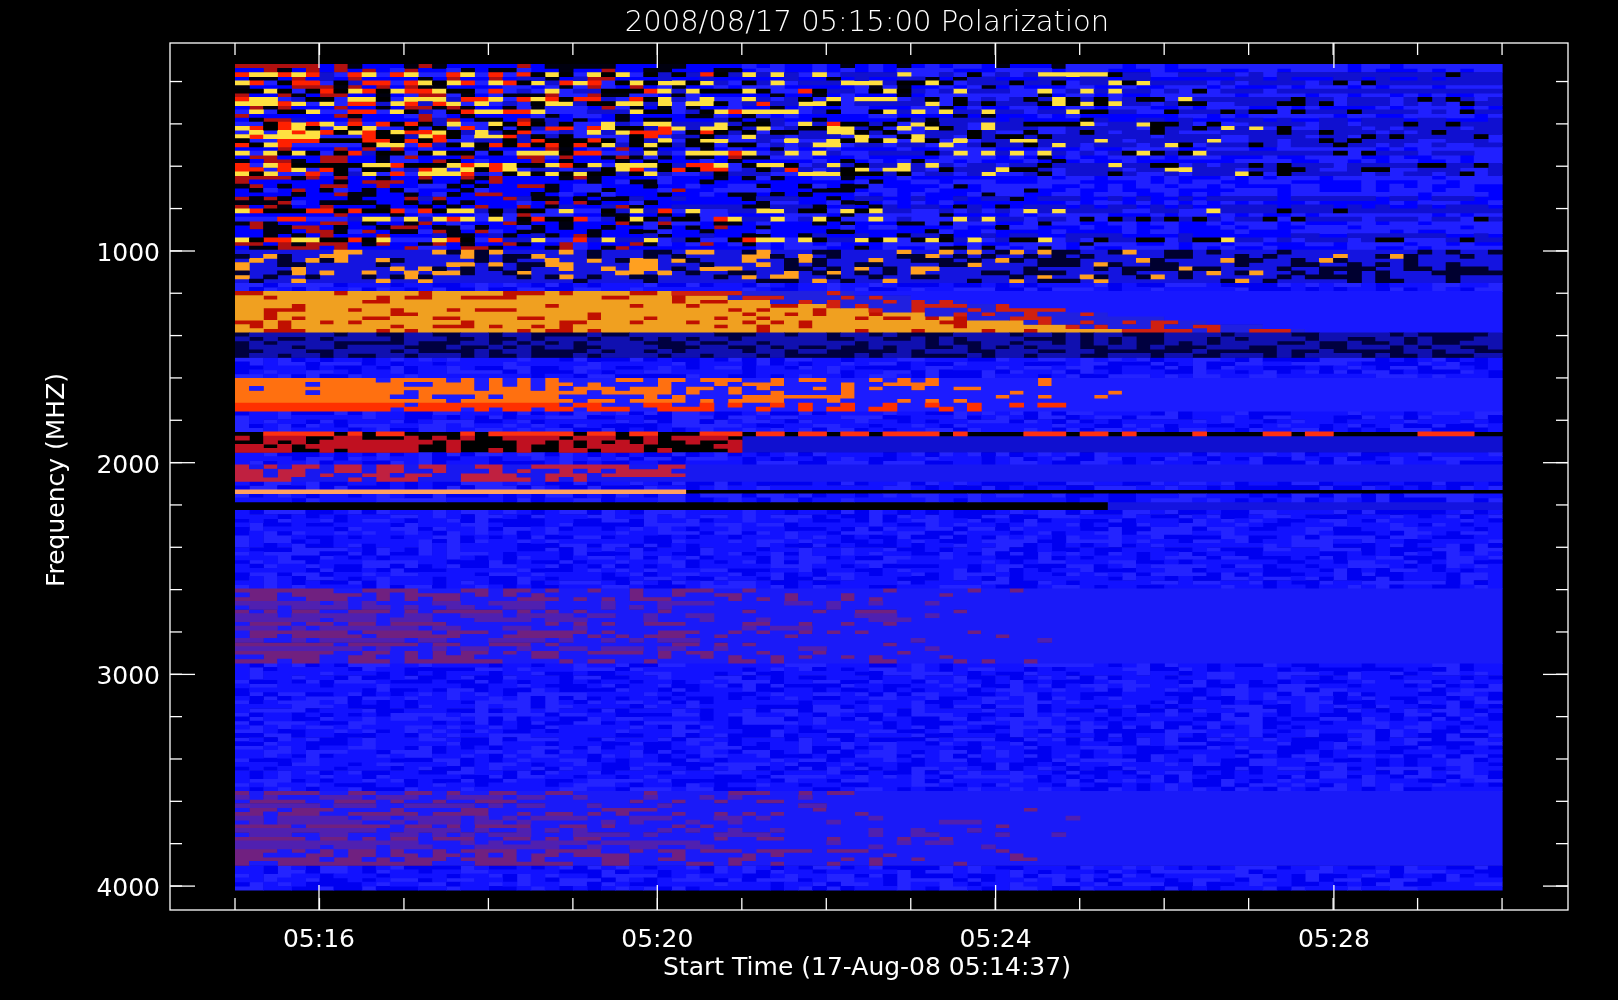  I want to click on y-axis-label: Frequency (MHZ), so click(55, 480).